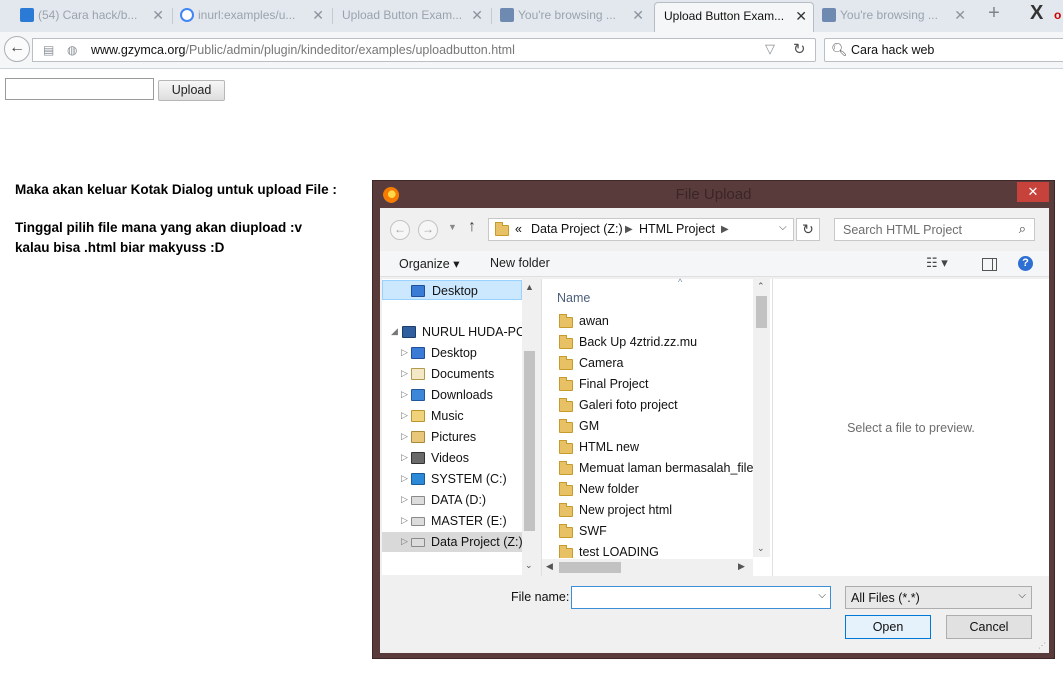  Describe the element at coordinates (741, 566) in the screenshot. I see `scroll-right-icon: ▶` at that location.